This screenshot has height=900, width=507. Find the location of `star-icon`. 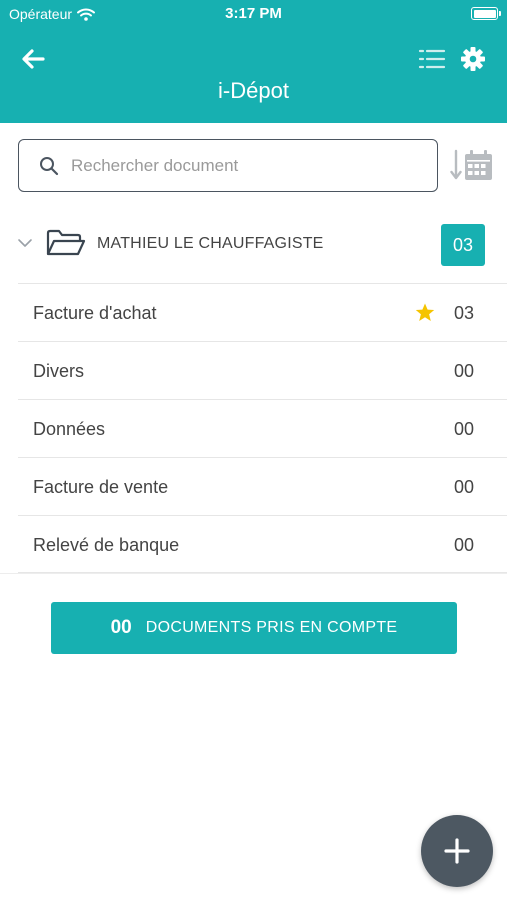

star-icon is located at coordinates (425, 312).